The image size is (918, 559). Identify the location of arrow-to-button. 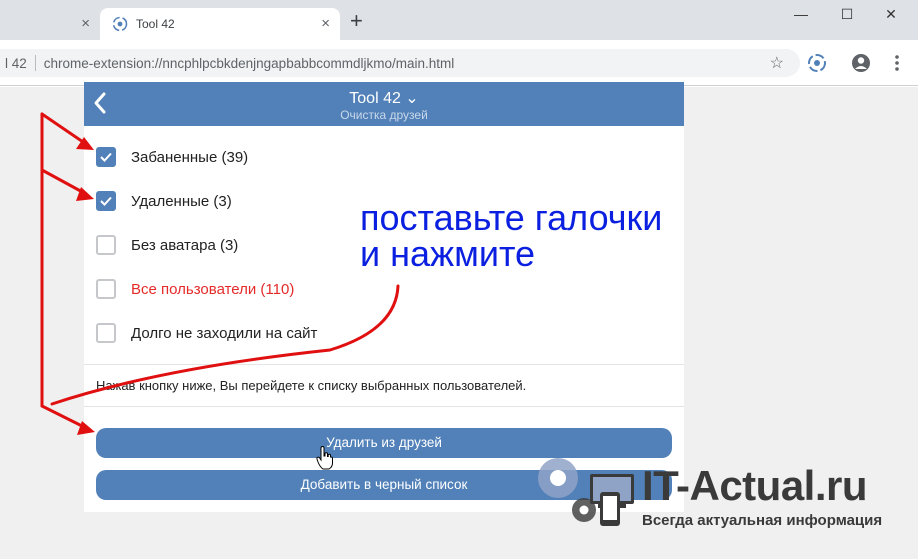
(64, 417).